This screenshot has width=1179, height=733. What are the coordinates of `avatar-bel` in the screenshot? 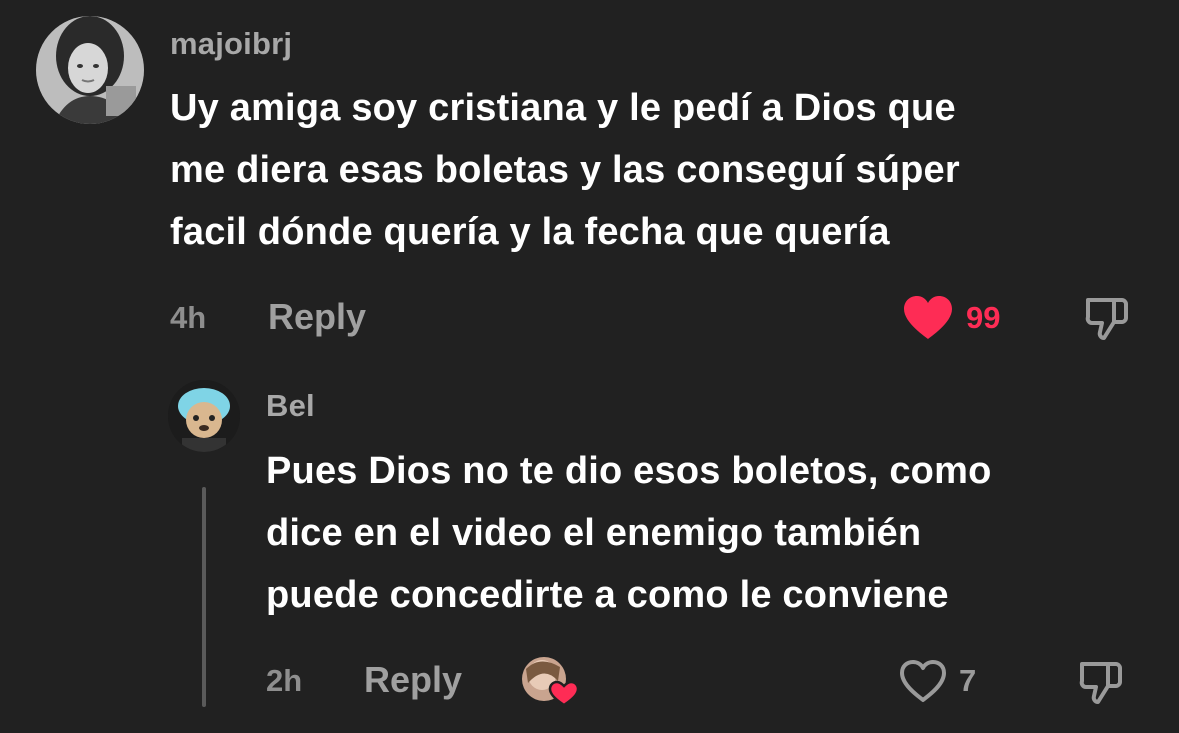 It's located at (204, 416).